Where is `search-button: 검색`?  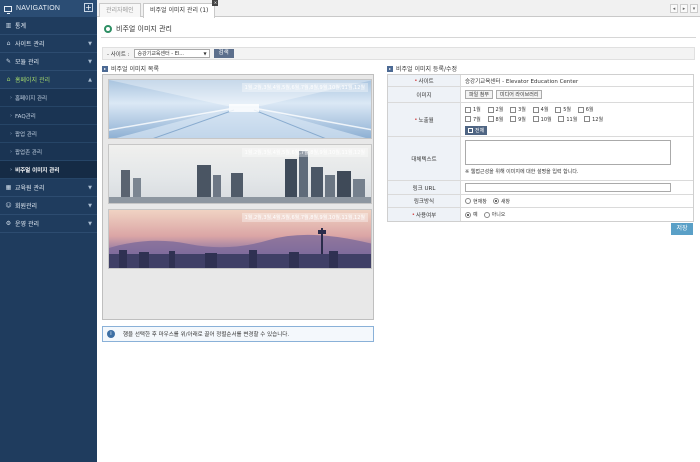
search-button: 검색 is located at coordinates (223, 53).